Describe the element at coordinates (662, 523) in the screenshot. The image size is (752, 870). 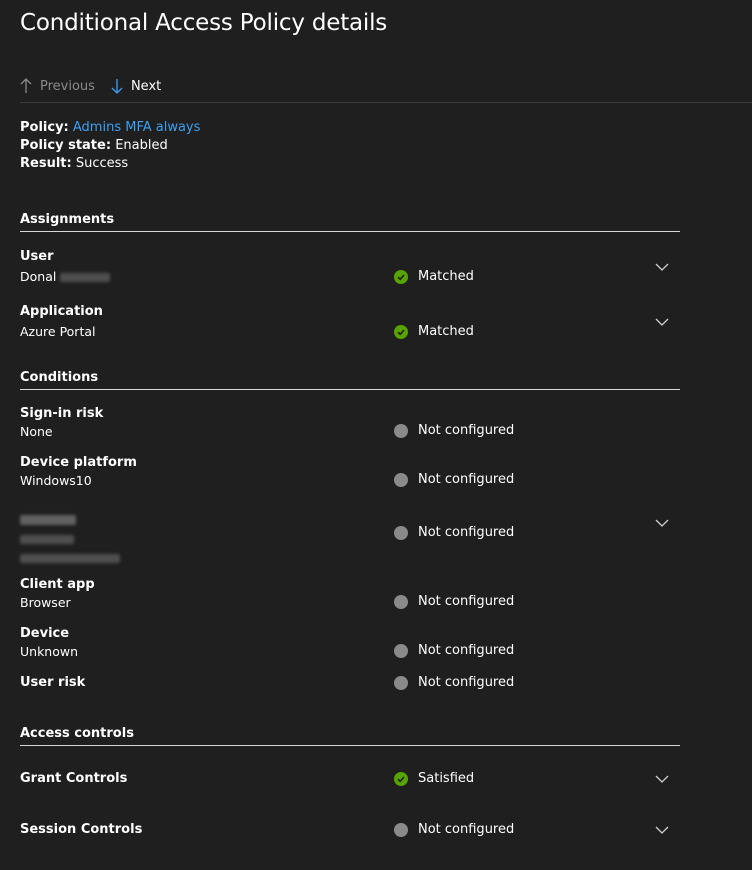
I see `location-expand-chevron-icon` at that location.